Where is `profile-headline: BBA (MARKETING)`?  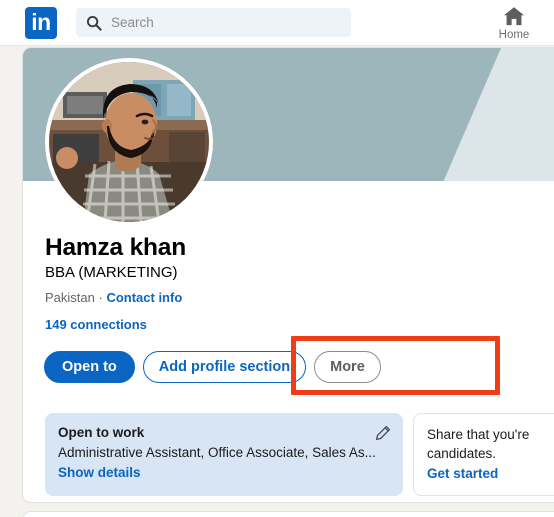 profile-headline: BBA (MARKETING) is located at coordinates (111, 272).